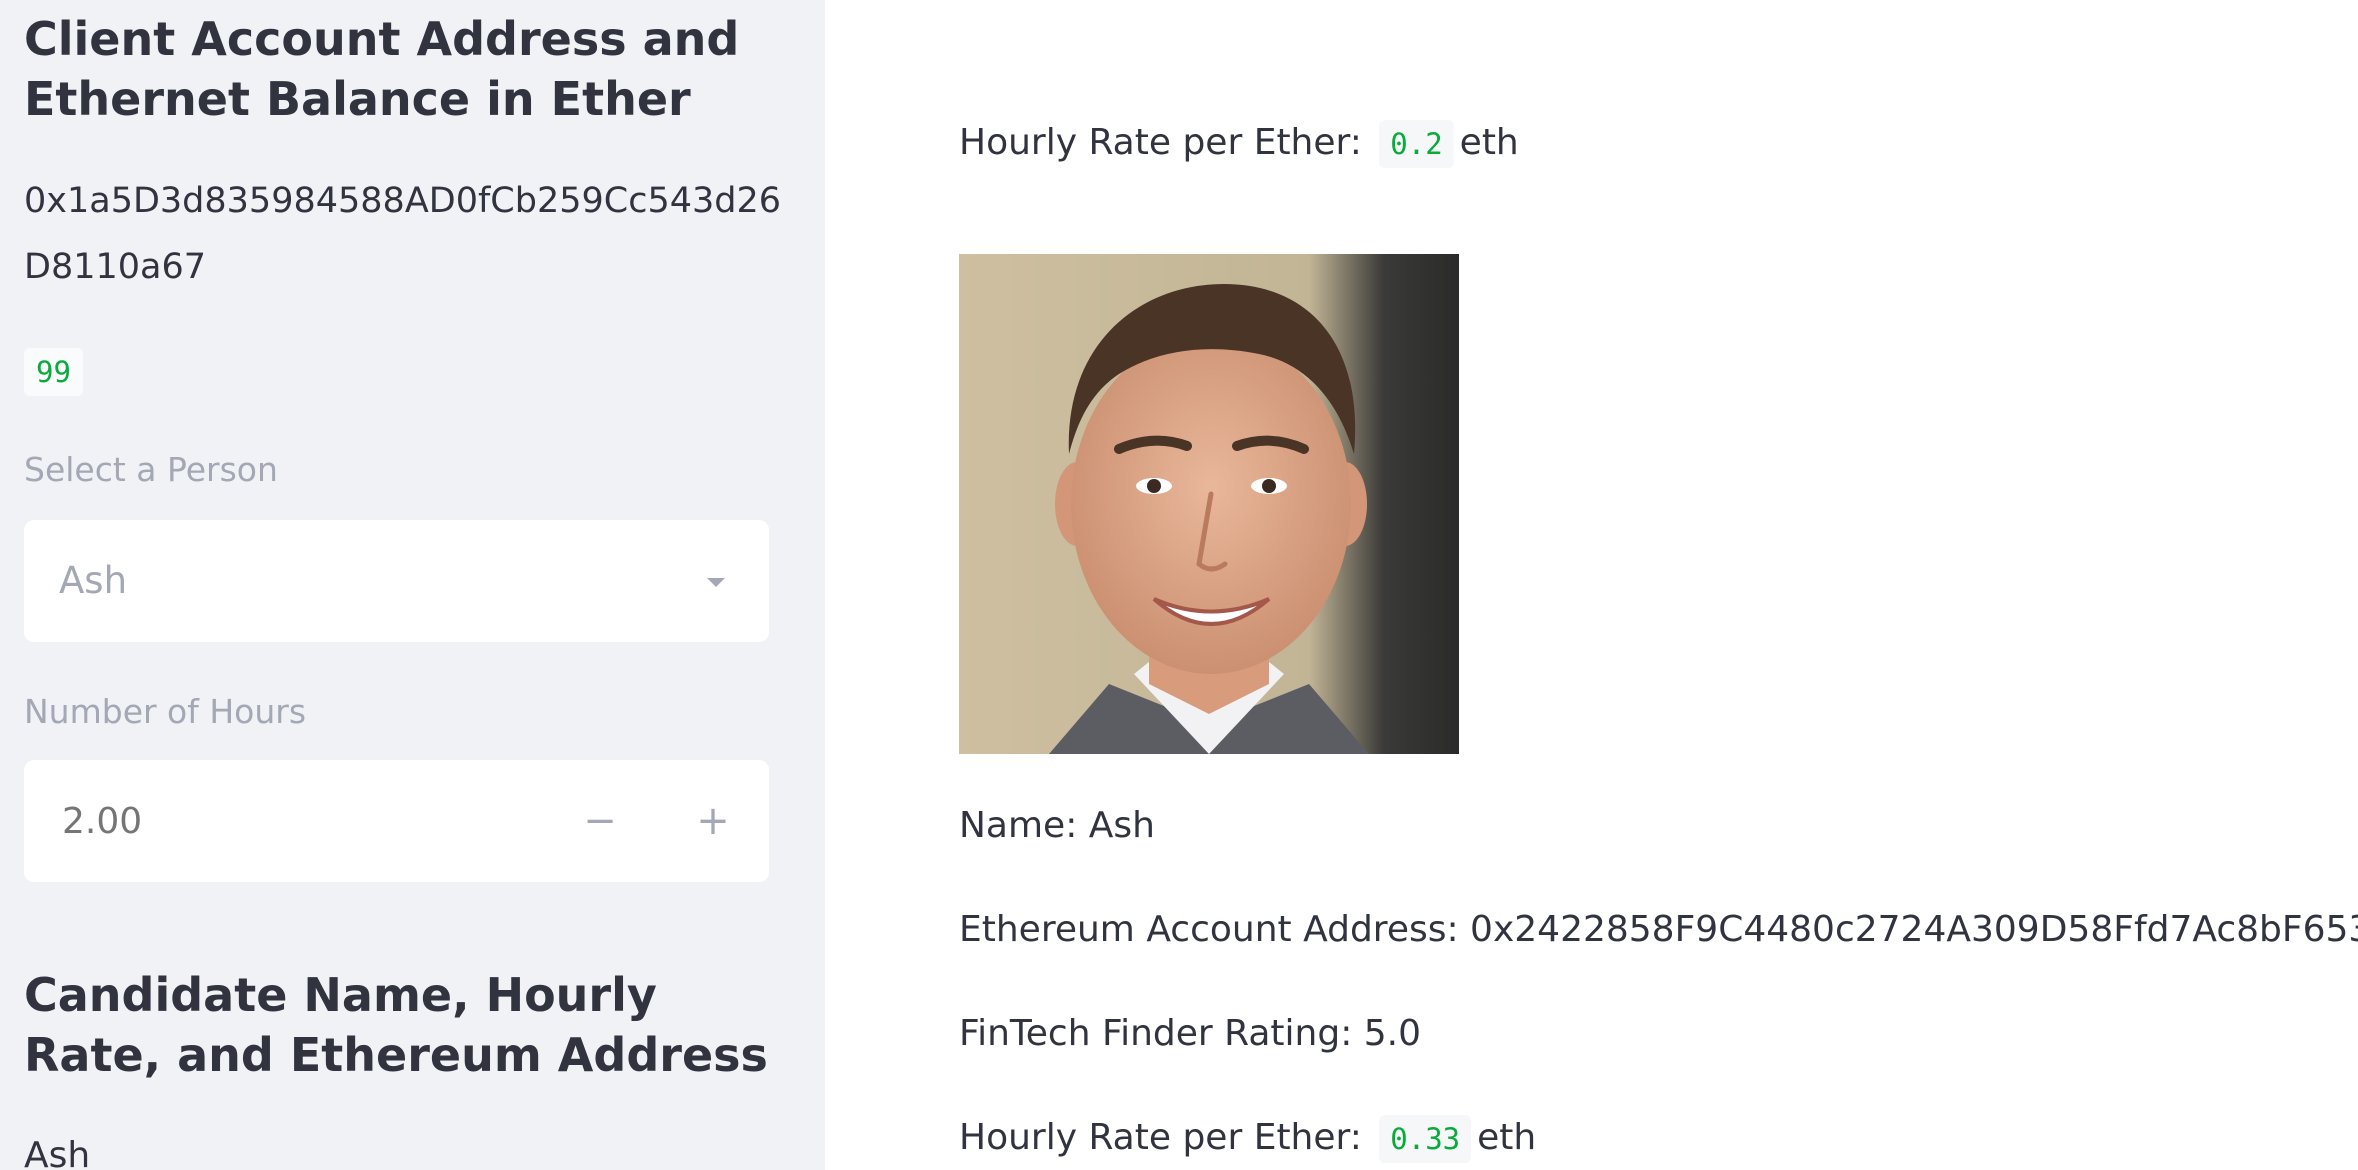 Image resolution: width=2358 pixels, height=1170 pixels. I want to click on minus-icon: −, so click(600, 821).